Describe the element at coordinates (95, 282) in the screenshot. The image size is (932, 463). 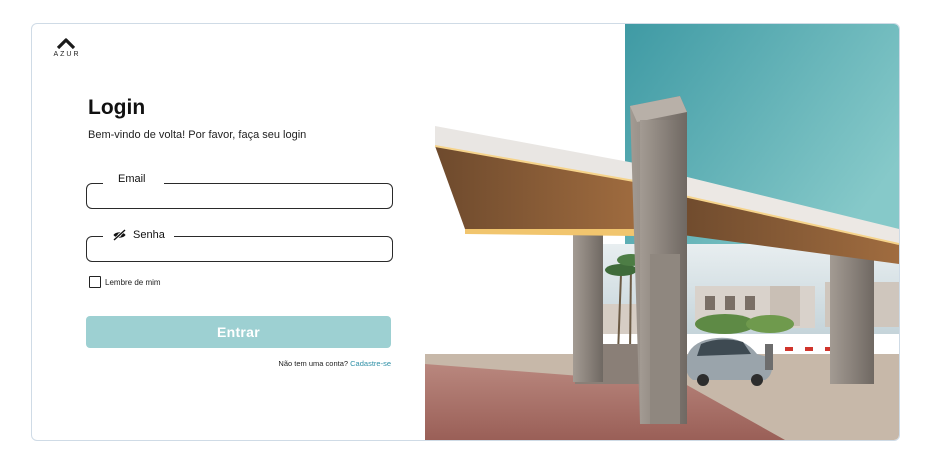
I see `remember-checkbox` at that location.